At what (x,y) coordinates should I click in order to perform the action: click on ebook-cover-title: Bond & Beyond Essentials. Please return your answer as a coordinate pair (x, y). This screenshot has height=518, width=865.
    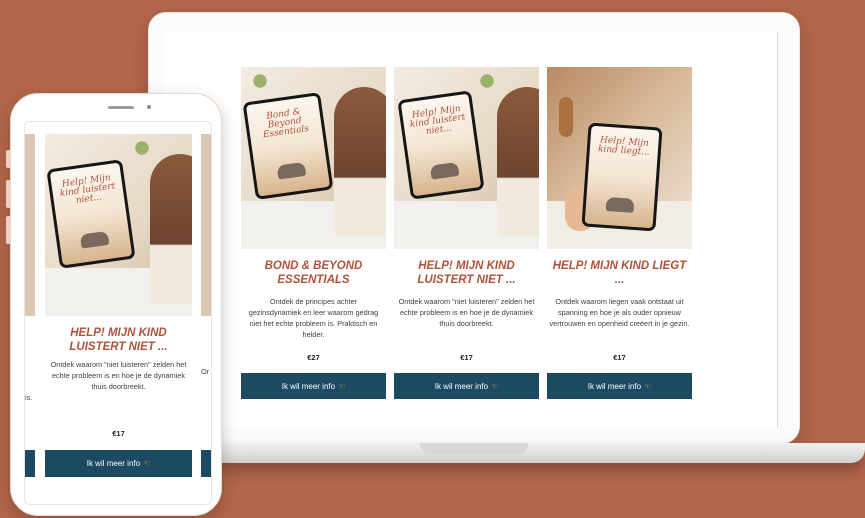
    Looking at the image, I should click on (286, 123).